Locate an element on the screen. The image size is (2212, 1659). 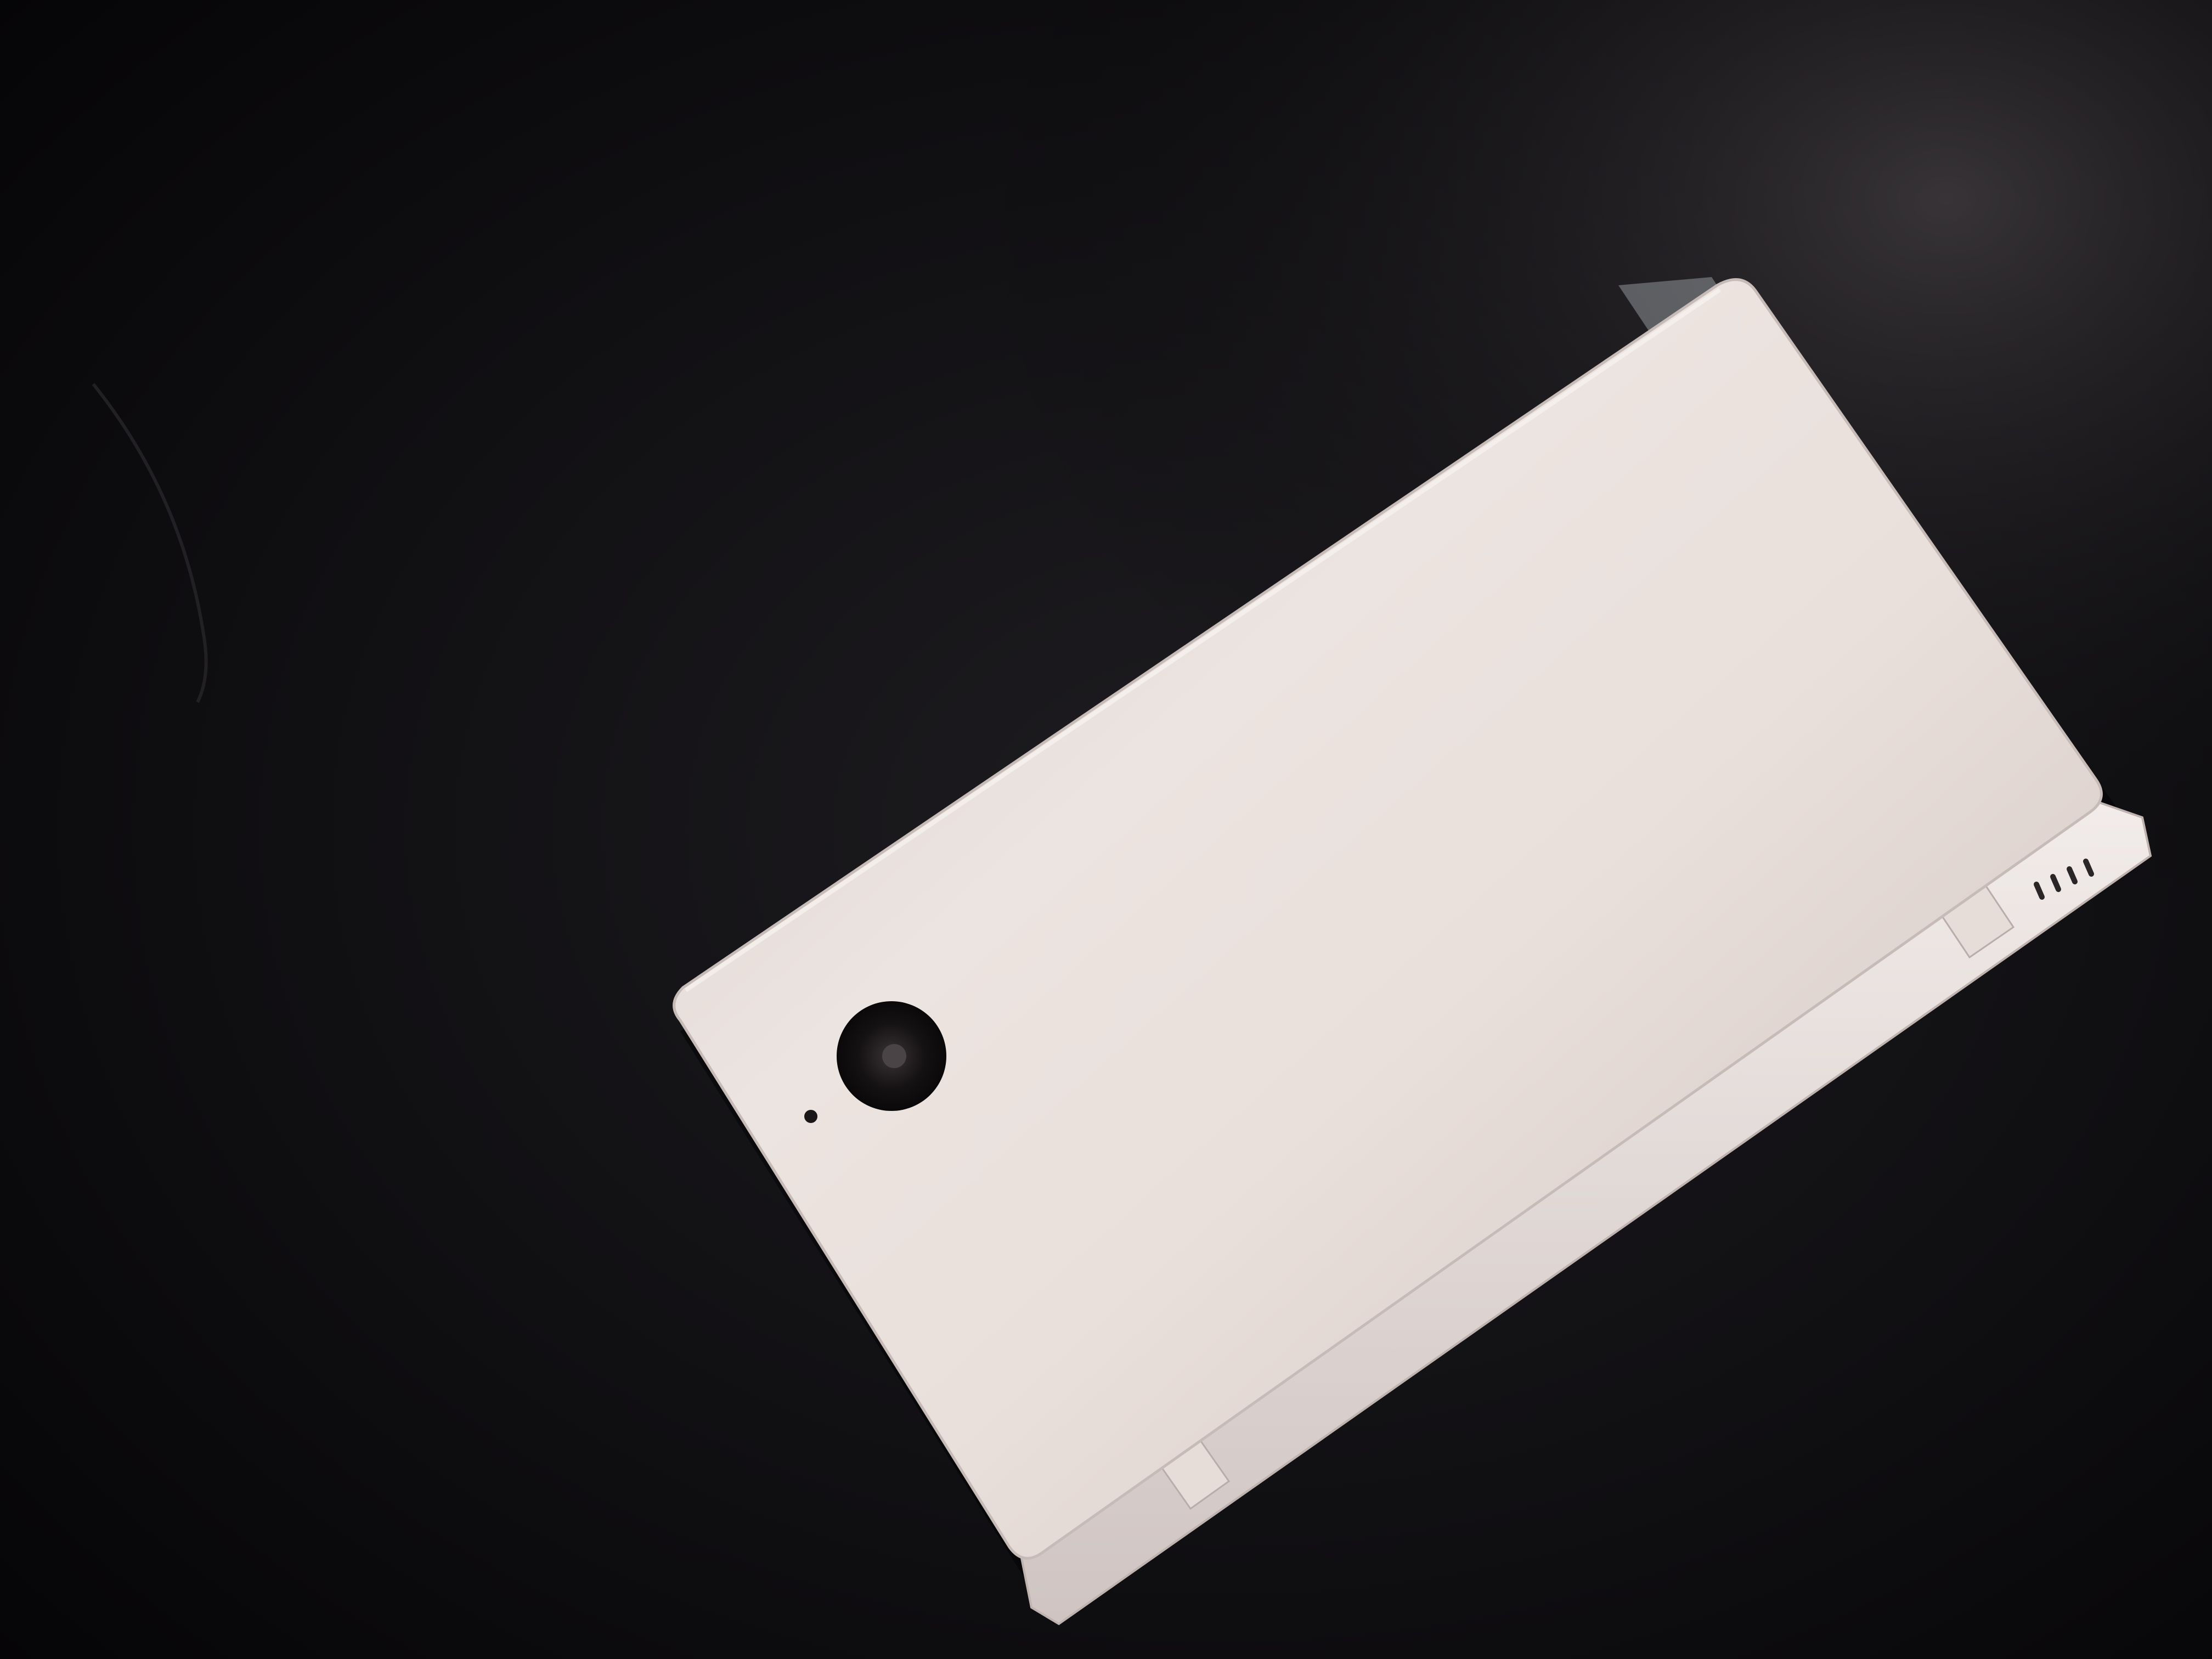
camera-indicator-dot is located at coordinates (811, 1116).